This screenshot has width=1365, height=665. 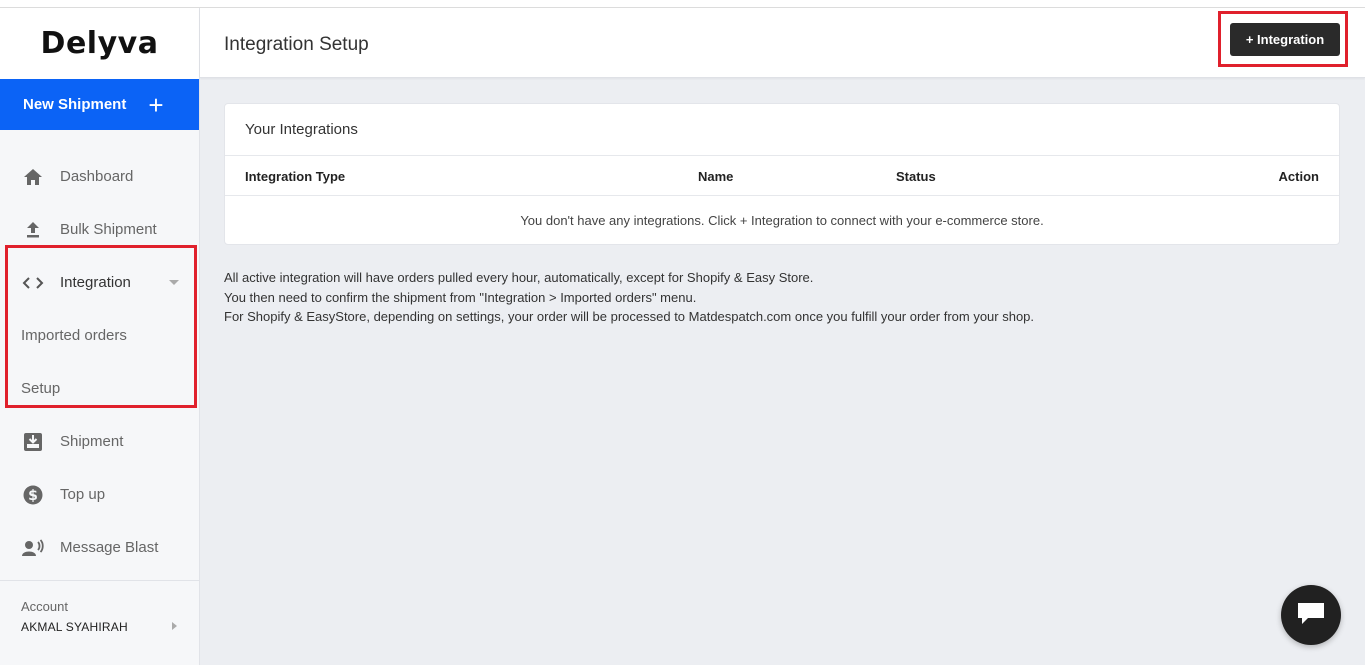 I want to click on column-header-integration-type: Integration Type, so click(x=295, y=176).